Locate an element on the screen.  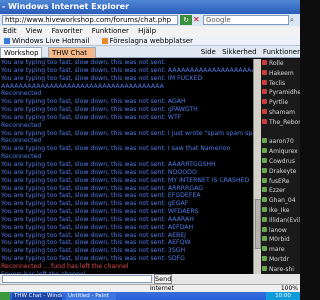
menu-item-help: Hjälp is located at coordinates (147, 31).